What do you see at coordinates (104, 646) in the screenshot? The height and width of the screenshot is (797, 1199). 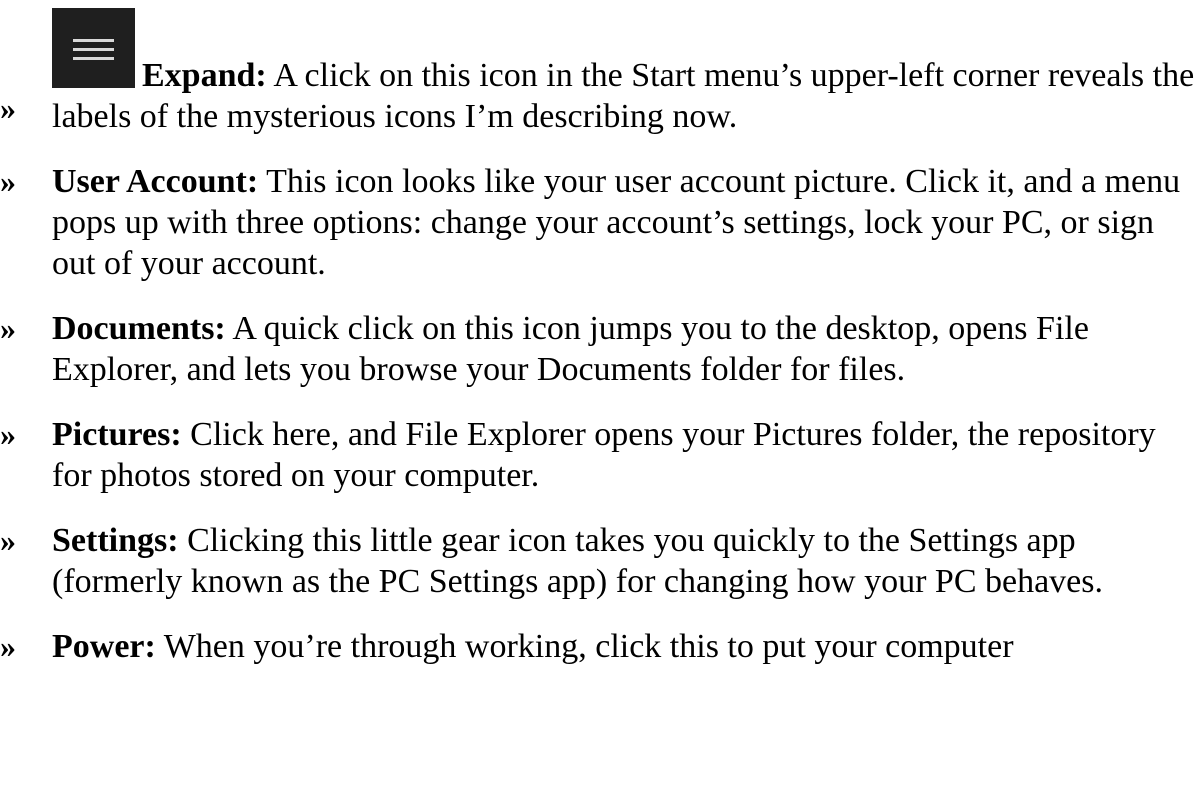 I see `item-term: Power:` at bounding box center [104, 646].